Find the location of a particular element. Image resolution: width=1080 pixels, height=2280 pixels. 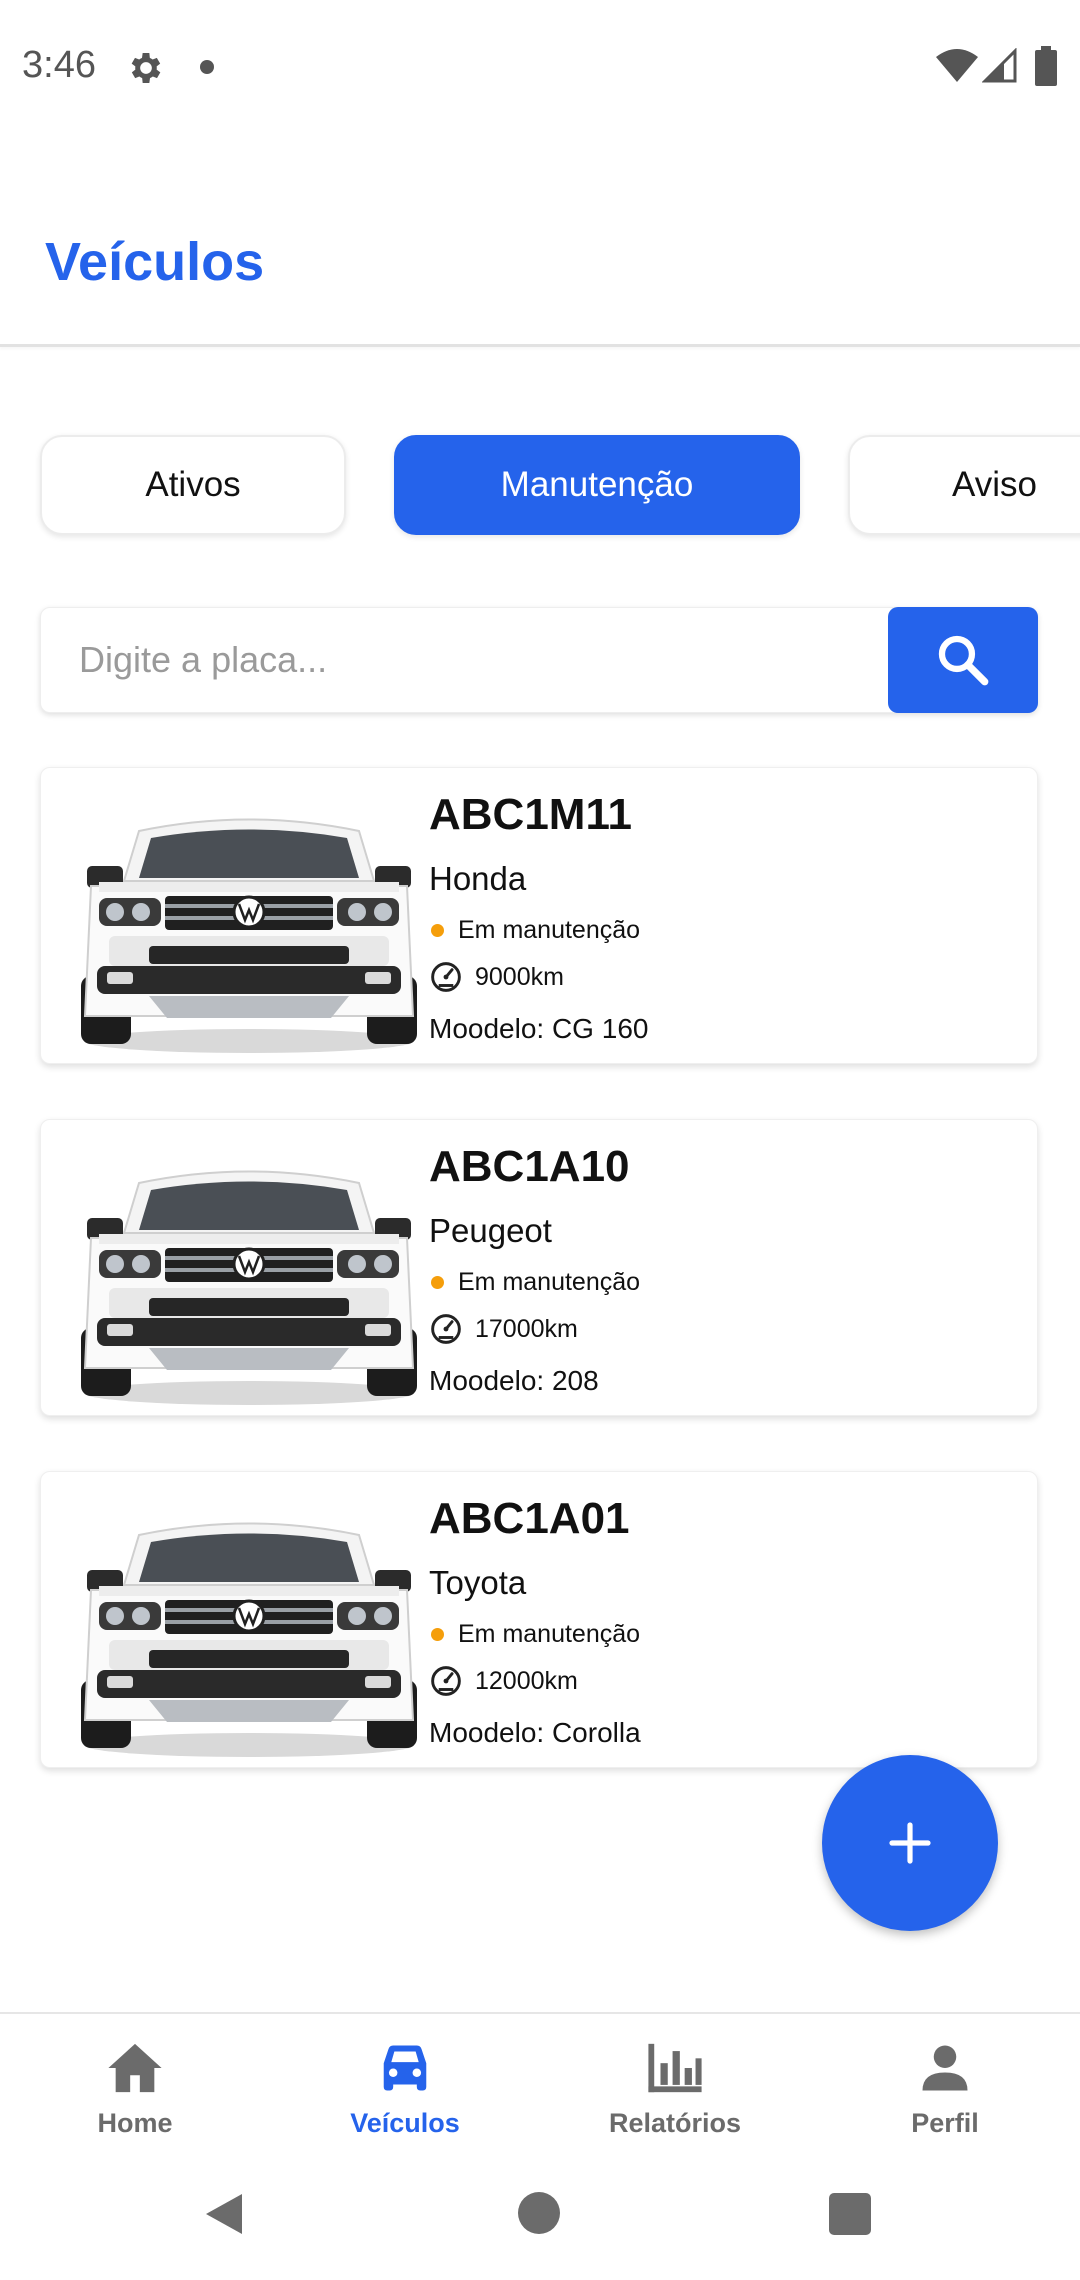

tab-aviso: Aviso is located at coordinates (964, 485).